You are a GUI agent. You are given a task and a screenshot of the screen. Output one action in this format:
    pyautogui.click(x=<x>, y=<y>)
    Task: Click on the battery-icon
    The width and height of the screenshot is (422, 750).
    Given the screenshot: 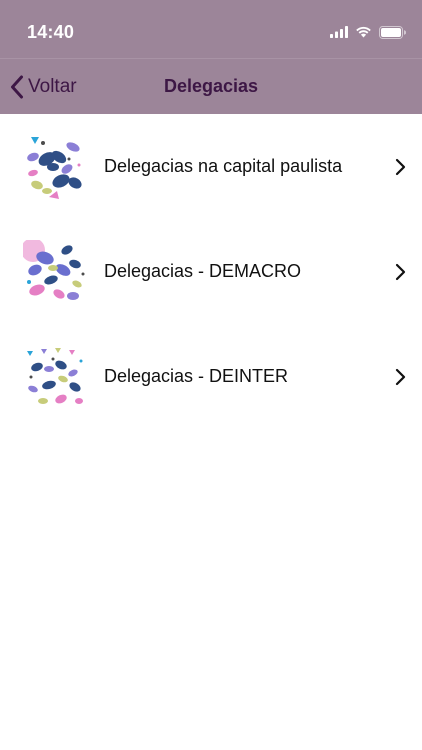 What is the action you would take?
    pyautogui.click(x=392, y=32)
    